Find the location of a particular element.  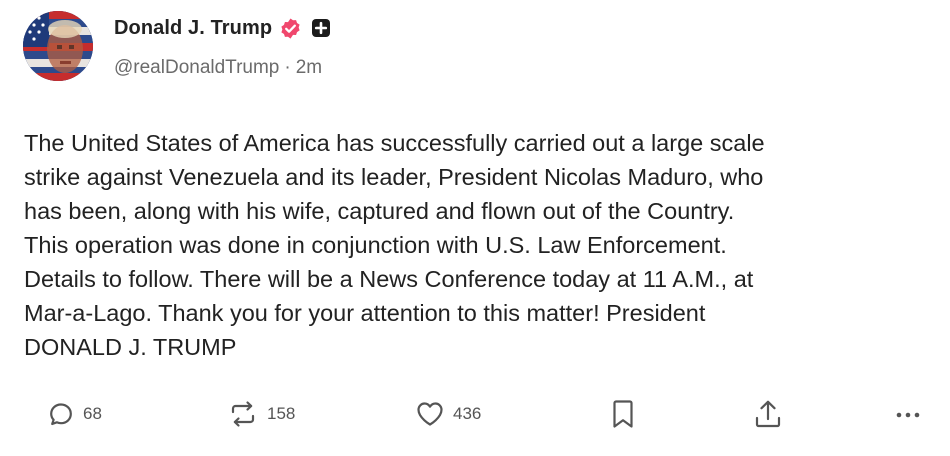

post-actions-bar: 68 158 436 is located at coordinates (475, 416).